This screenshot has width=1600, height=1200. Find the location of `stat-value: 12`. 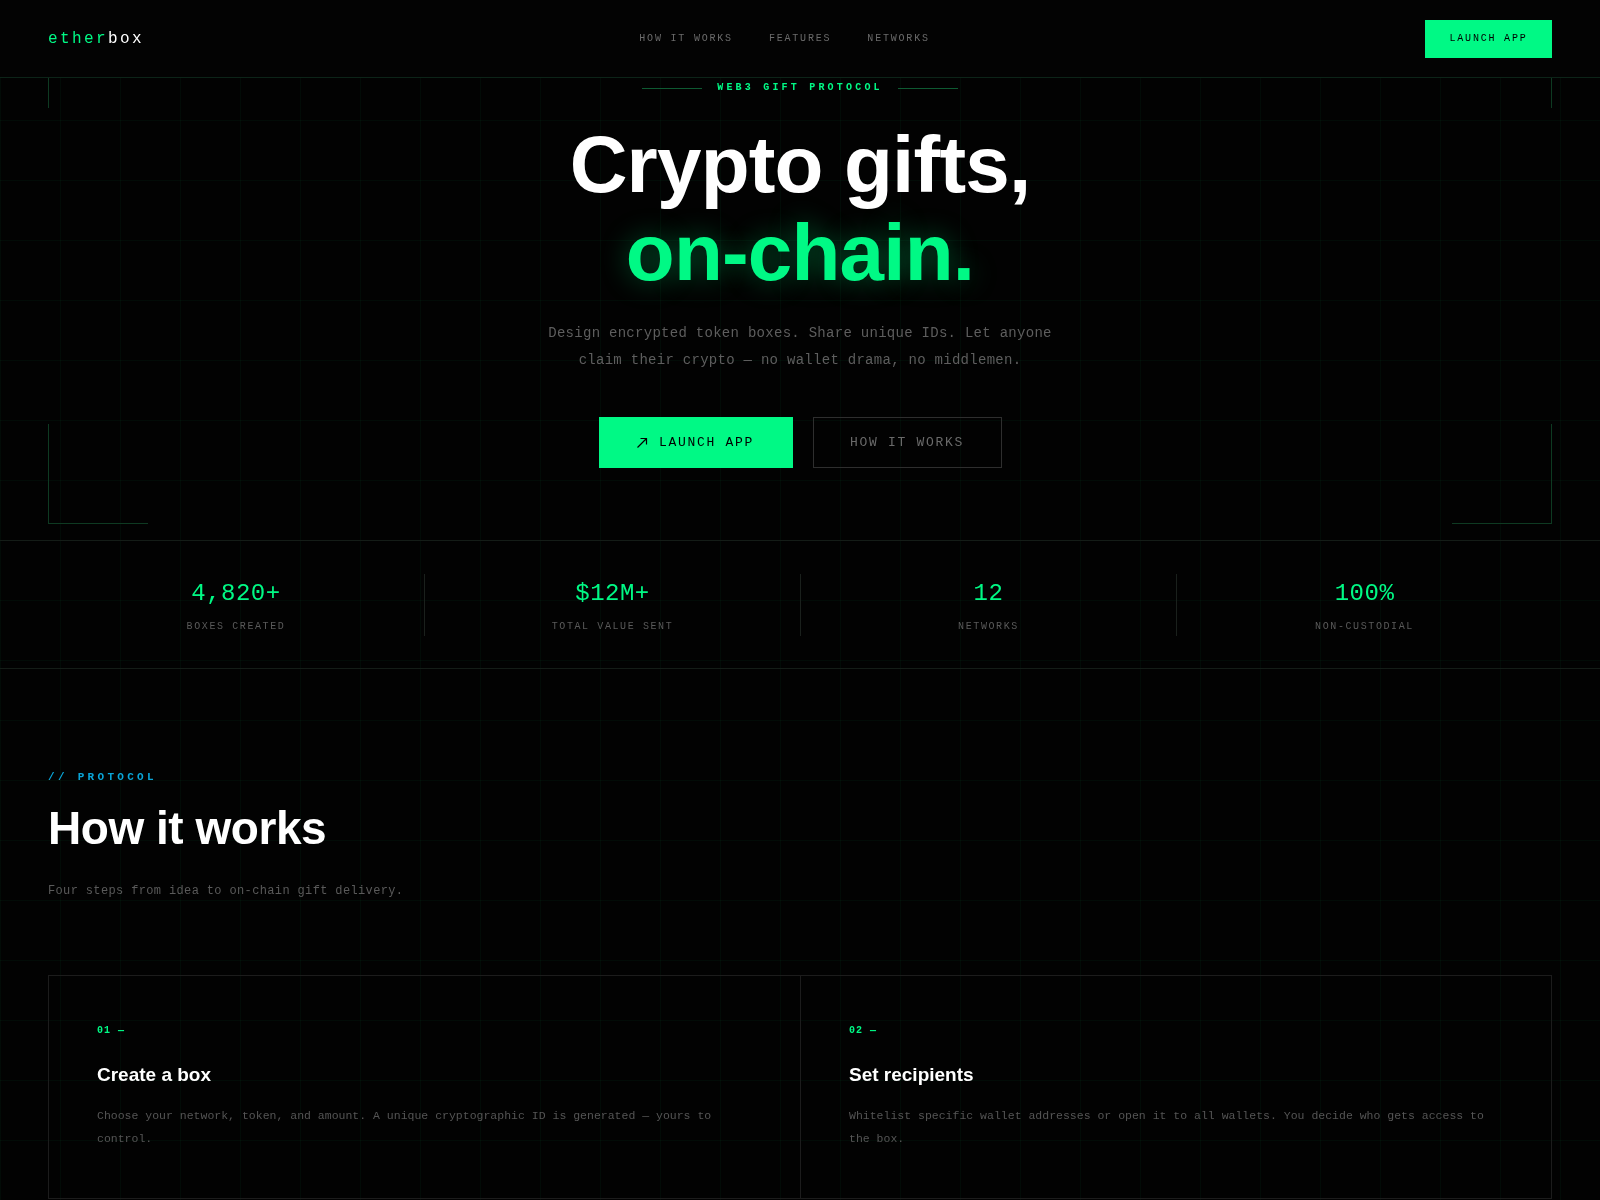

stat-value: 12 is located at coordinates (988, 594).